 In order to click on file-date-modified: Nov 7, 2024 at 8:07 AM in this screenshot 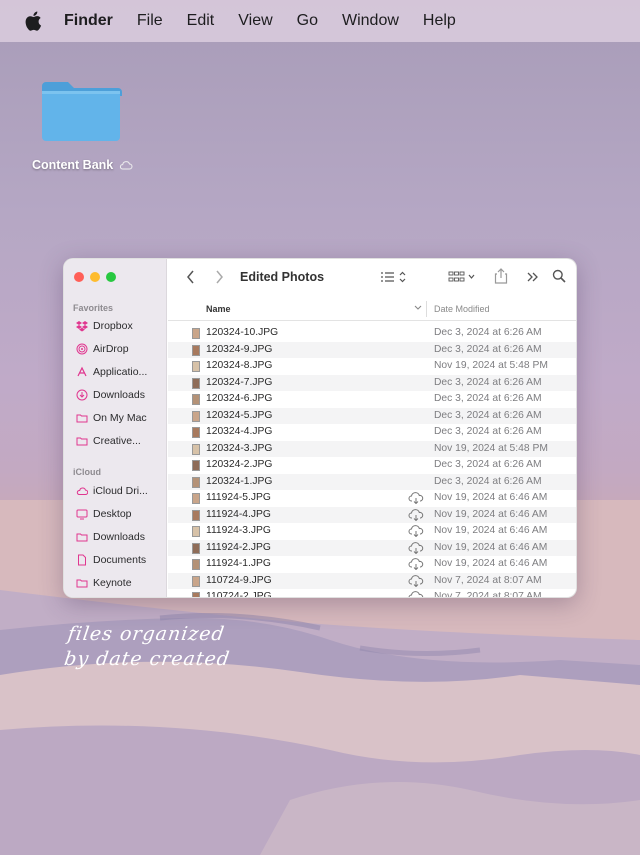, I will do `click(488, 594)`.